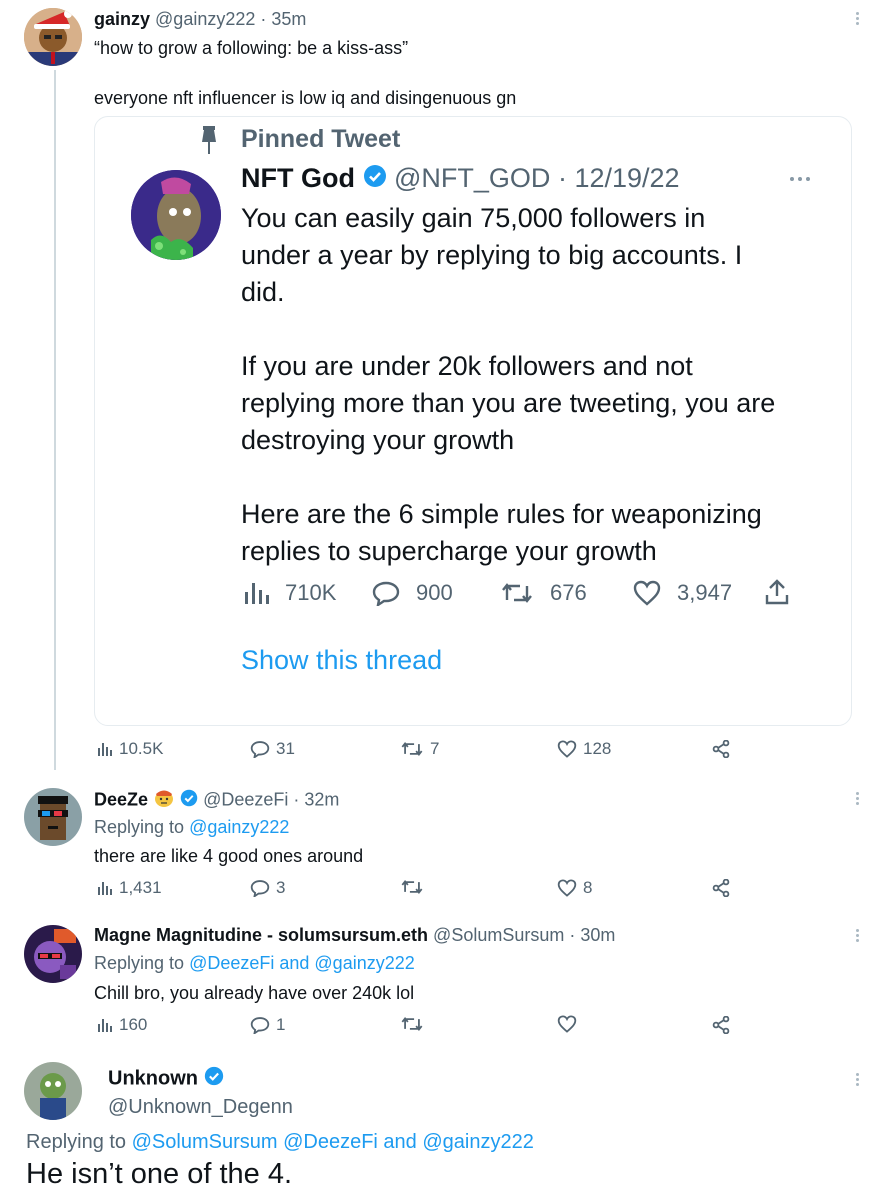  Describe the element at coordinates (341, 660) in the screenshot. I see `show-thread-link: Show this thread` at that location.